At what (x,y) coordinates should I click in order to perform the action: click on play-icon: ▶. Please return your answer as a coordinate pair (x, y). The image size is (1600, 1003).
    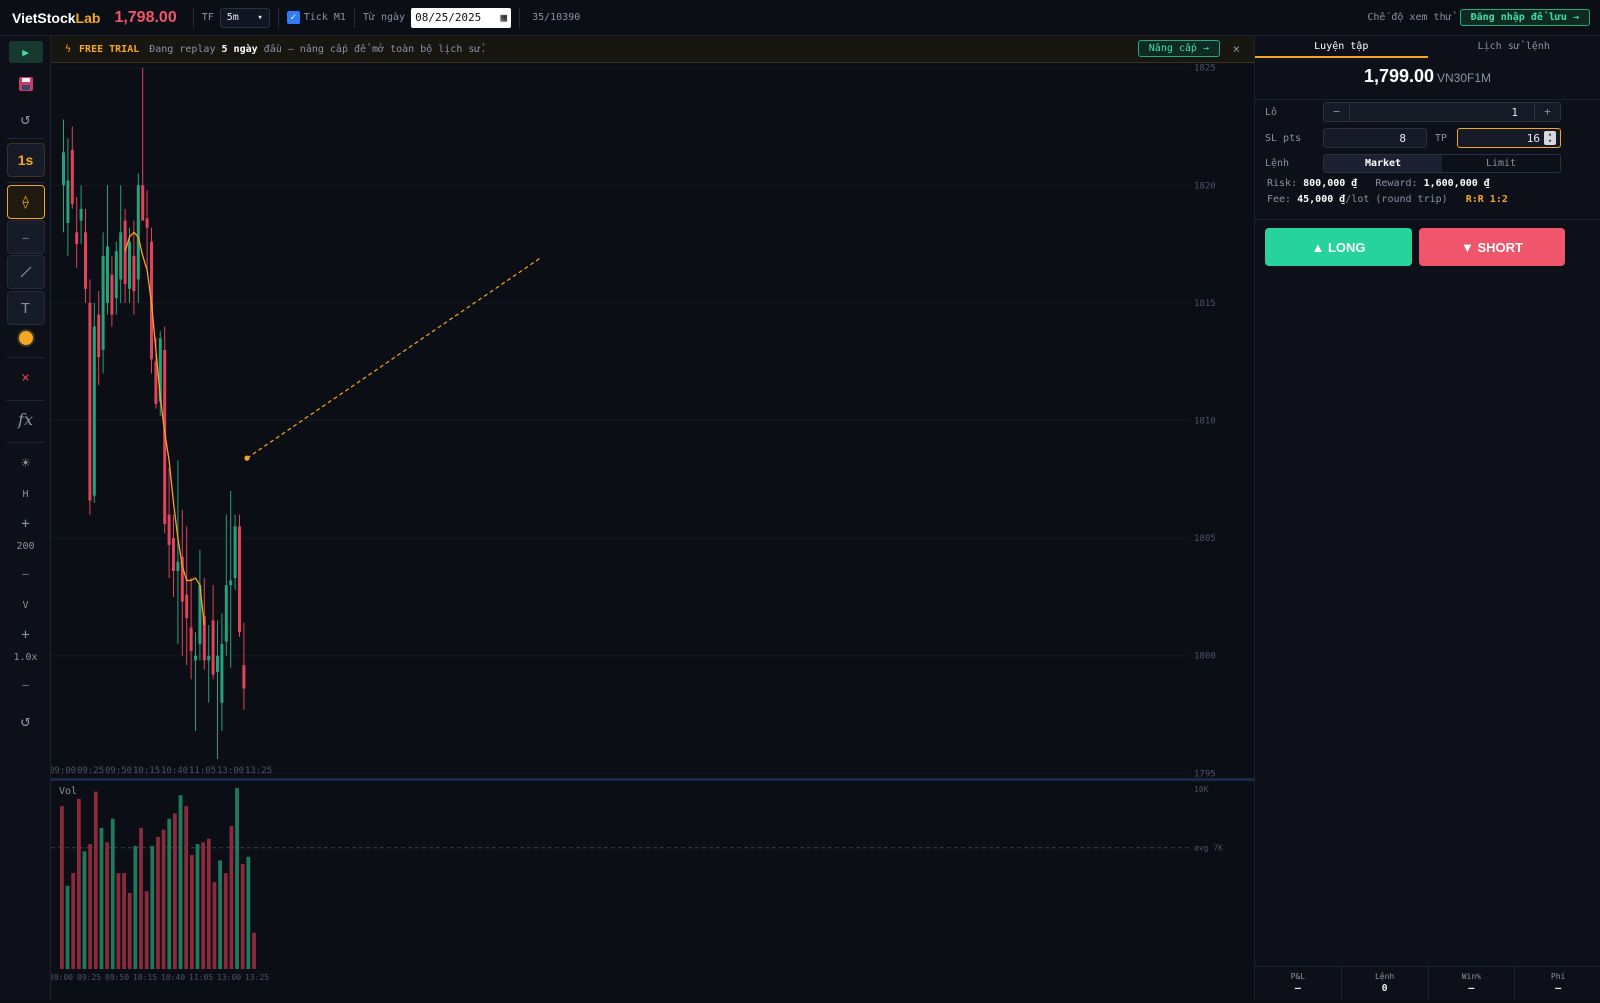
    Looking at the image, I should click on (26, 52).